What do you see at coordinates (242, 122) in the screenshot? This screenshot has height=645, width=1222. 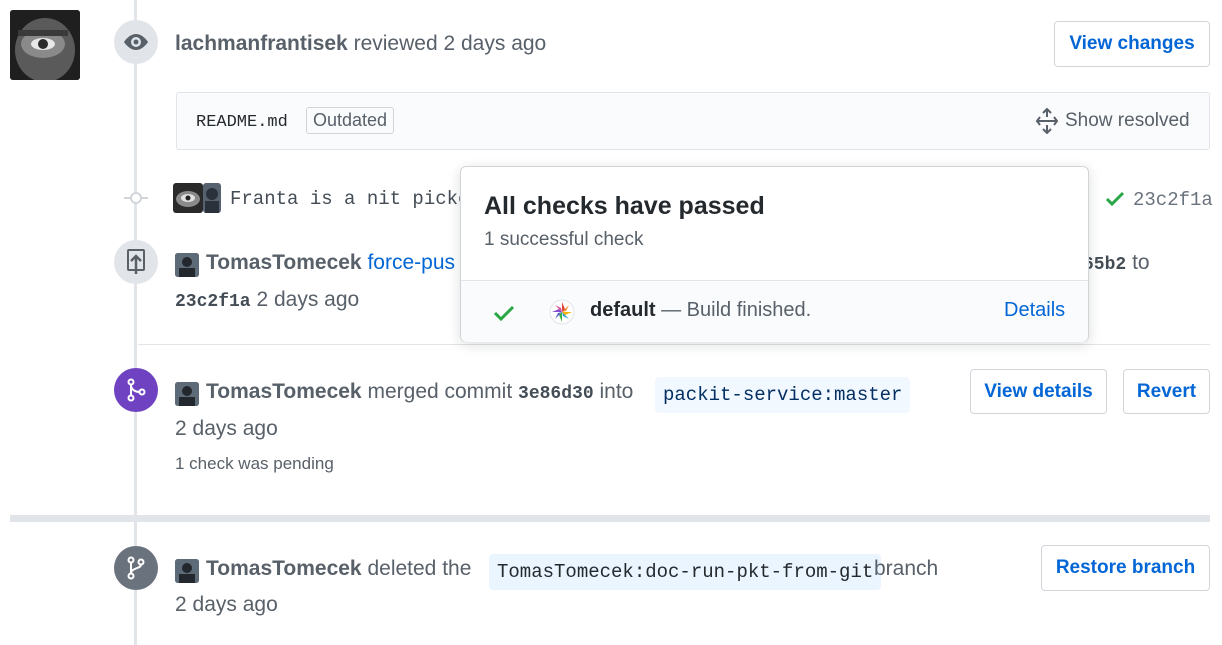 I see `review-file-name: README.md` at bounding box center [242, 122].